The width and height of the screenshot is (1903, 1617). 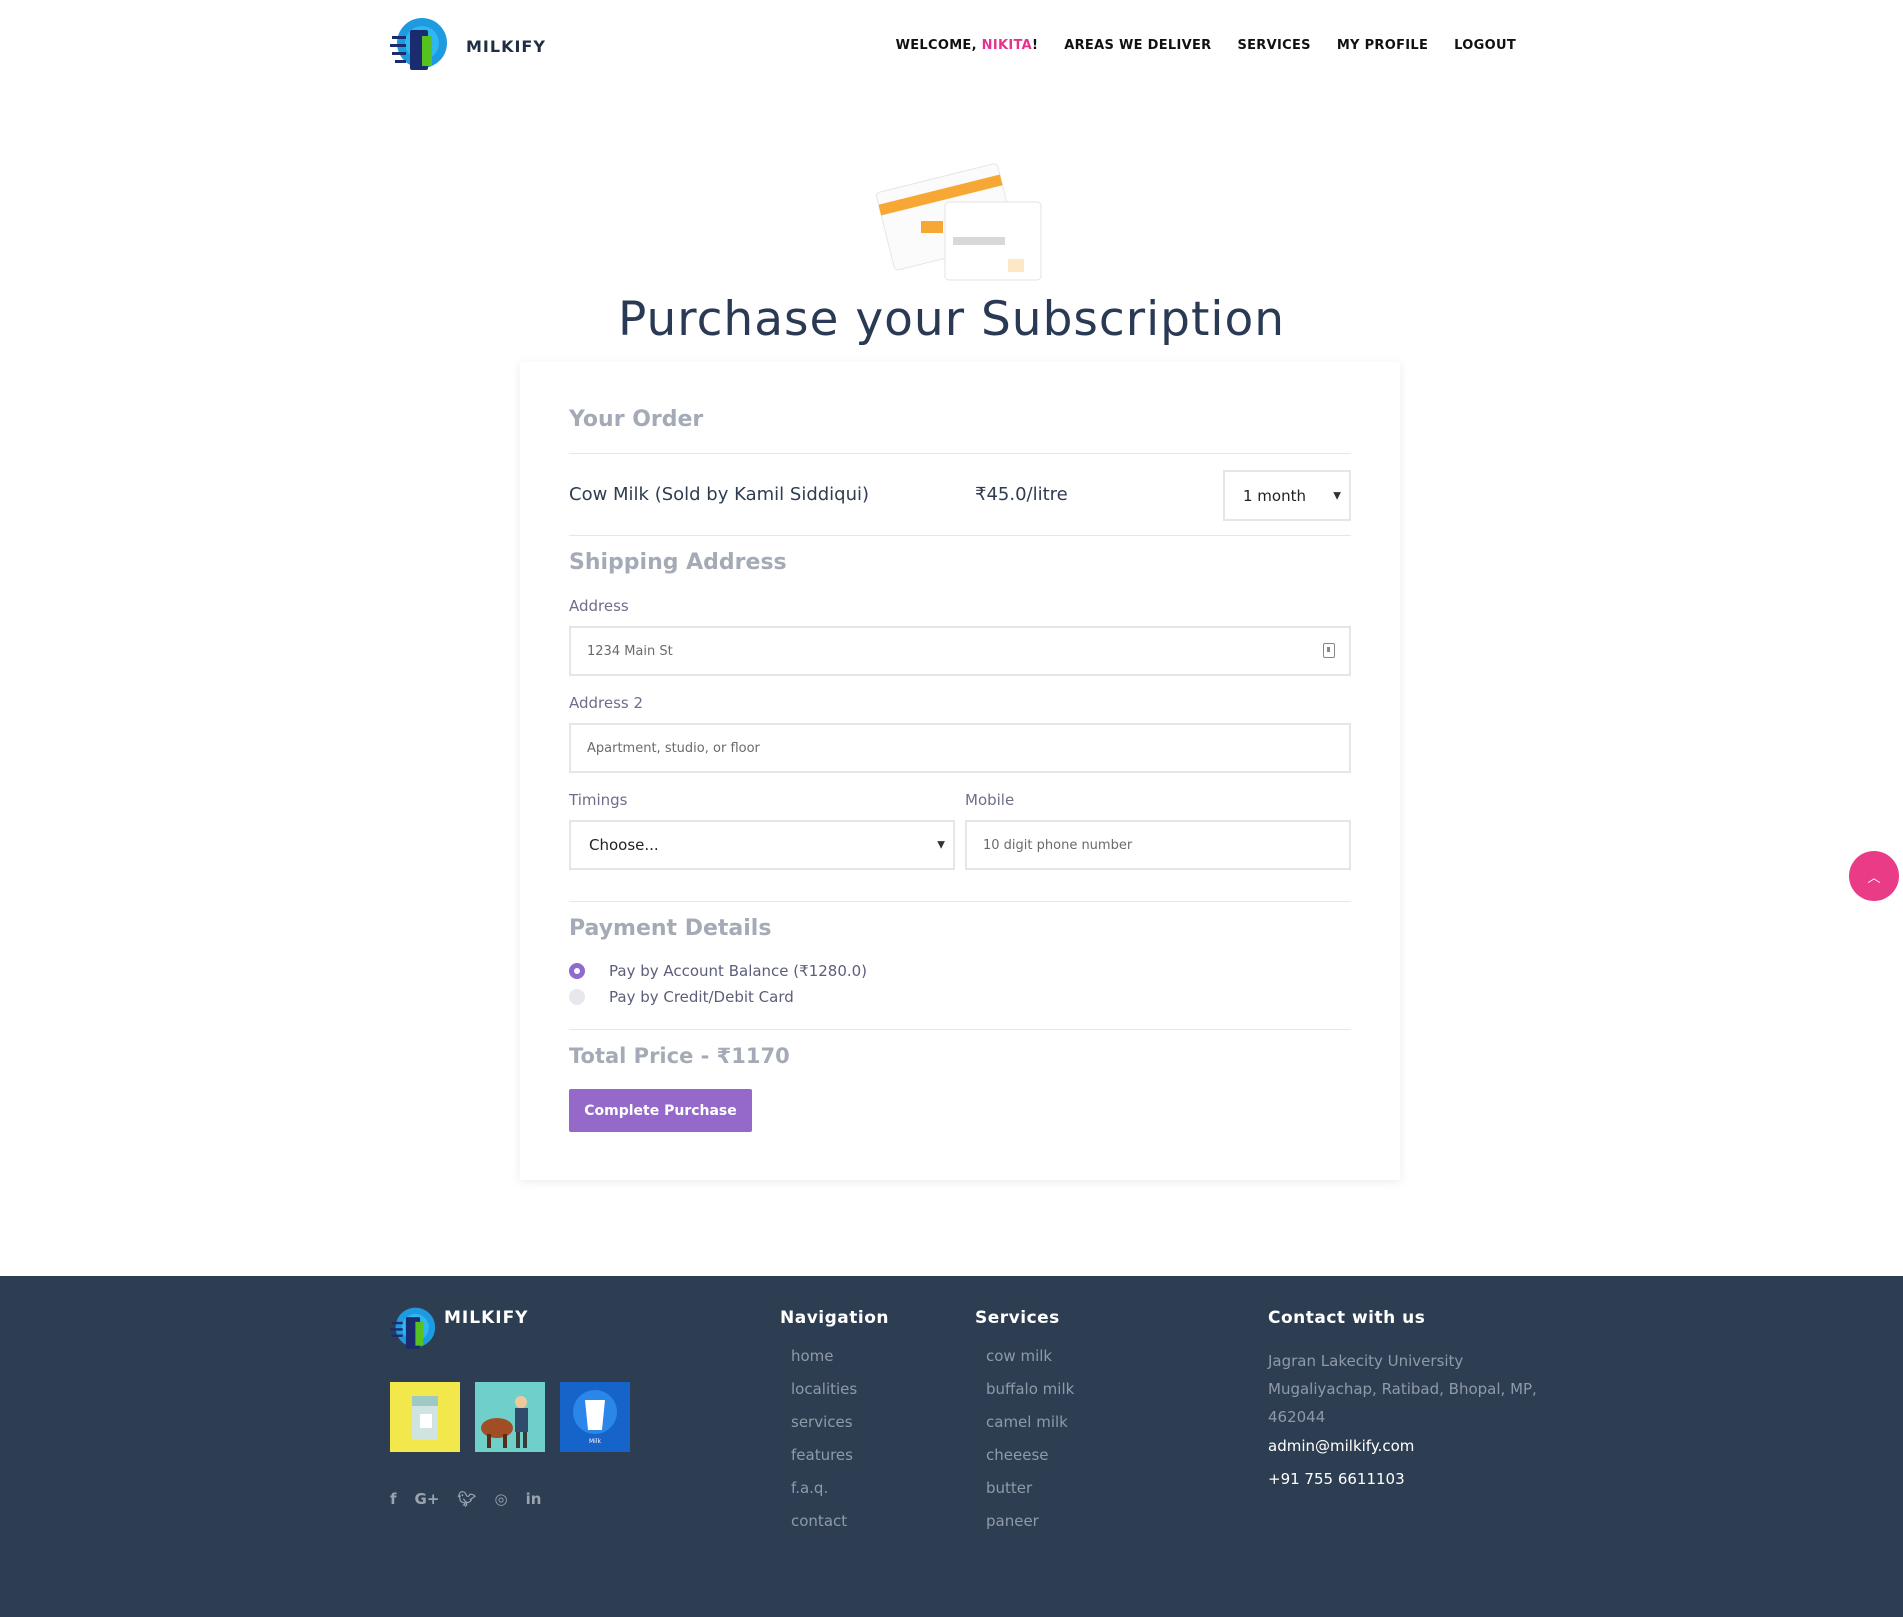 What do you see at coordinates (660, 1110) in the screenshot?
I see `complete-purchase-button: Complete Purchase` at bounding box center [660, 1110].